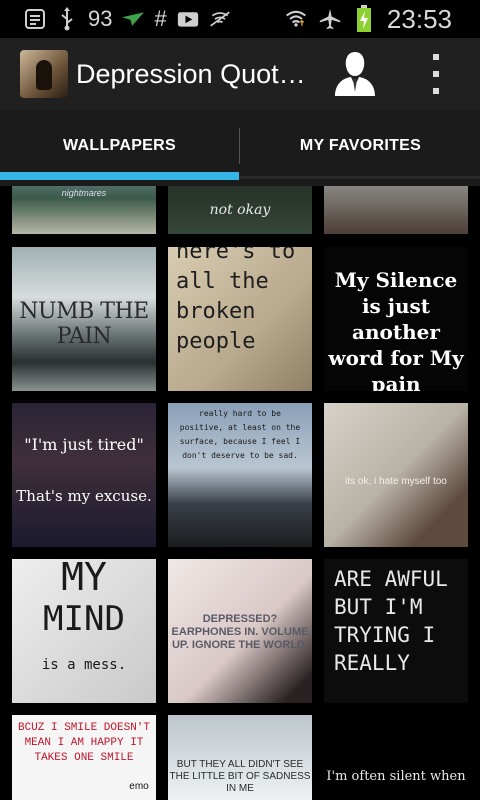 This screenshot has width=480, height=800. Describe the element at coordinates (220, 19) in the screenshot. I see `signal-muted-icon` at that location.